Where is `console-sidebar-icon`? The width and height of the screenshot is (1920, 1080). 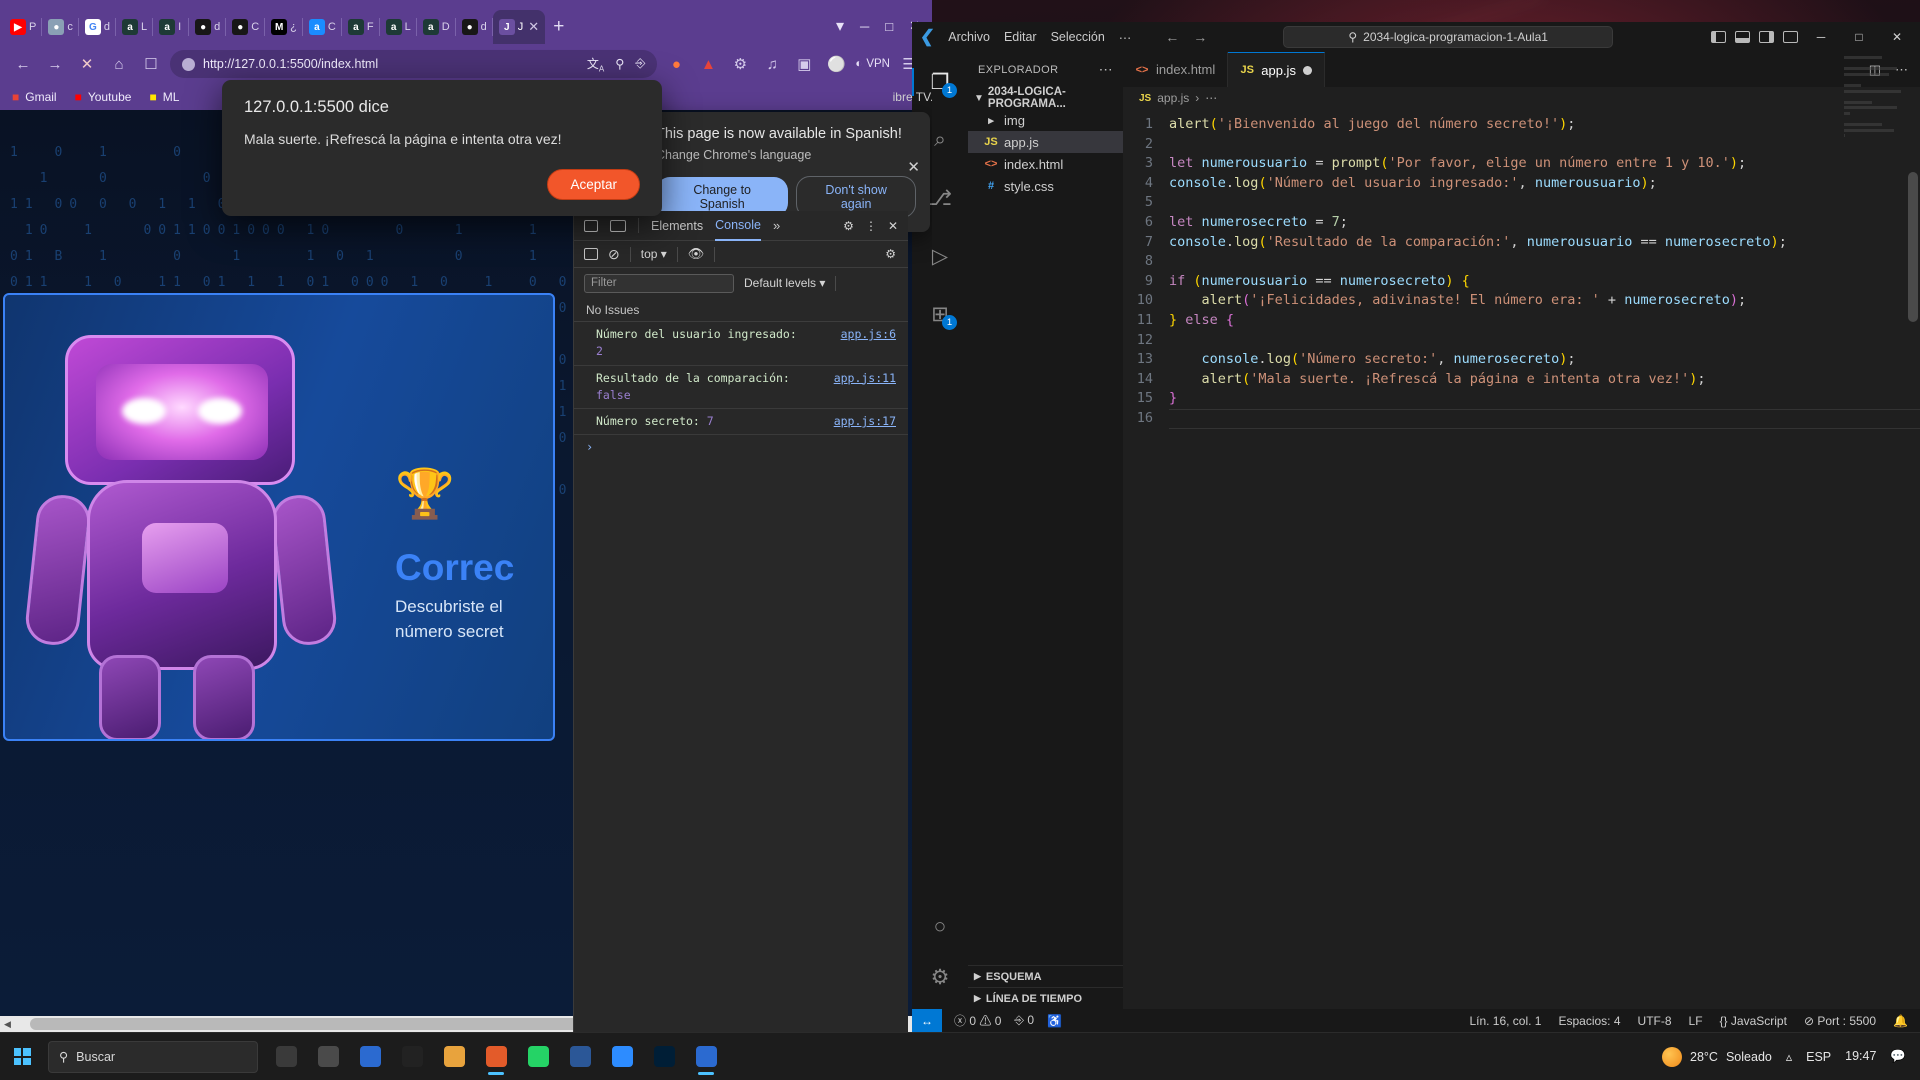
console-sidebar-icon is located at coordinates (591, 254).